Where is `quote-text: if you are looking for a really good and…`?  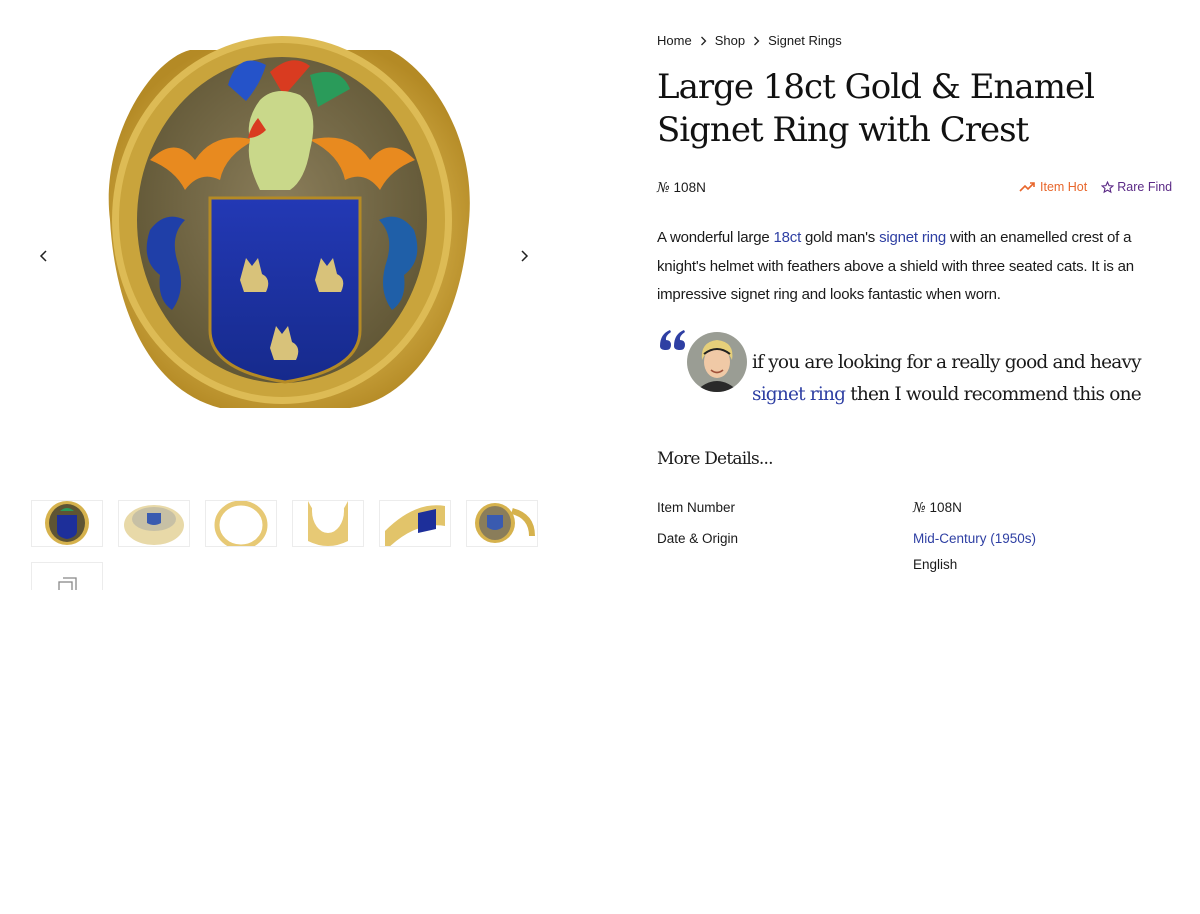
quote-text: if you are looking for a really good and… is located at coordinates (947, 362).